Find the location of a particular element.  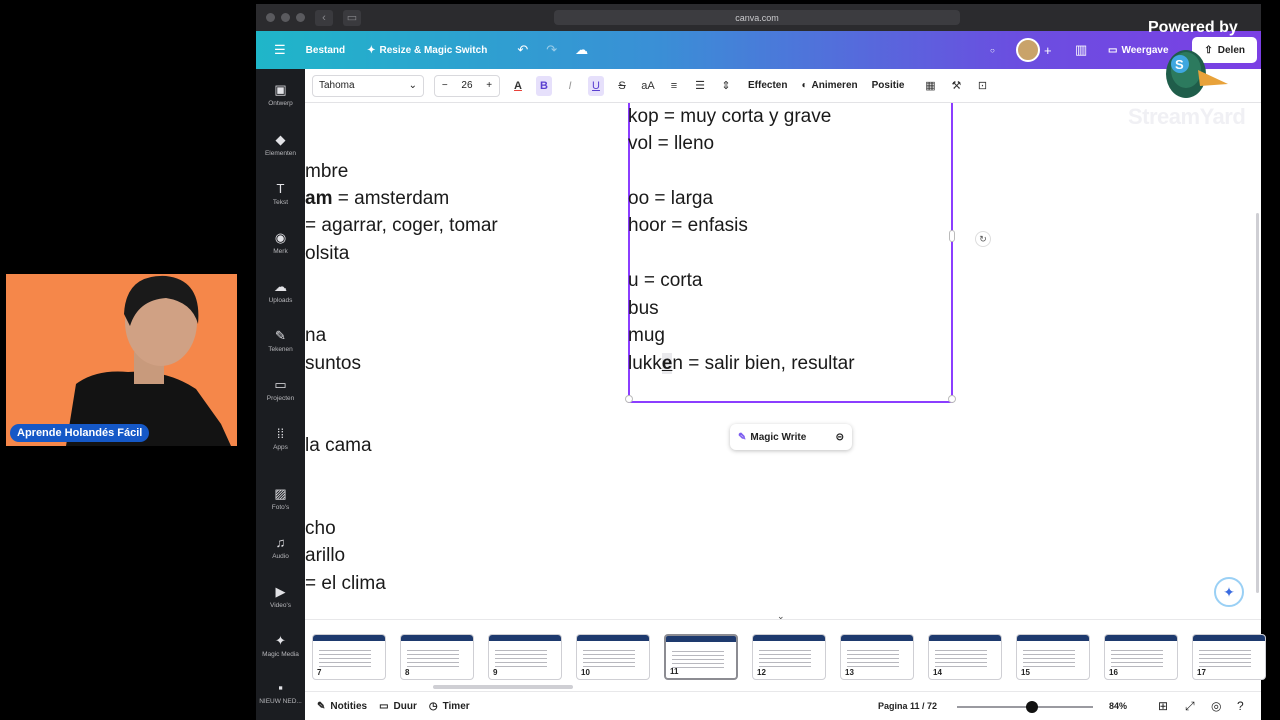

sidebar-item-uploads: ☁ Uploads is located at coordinates (280, 292).